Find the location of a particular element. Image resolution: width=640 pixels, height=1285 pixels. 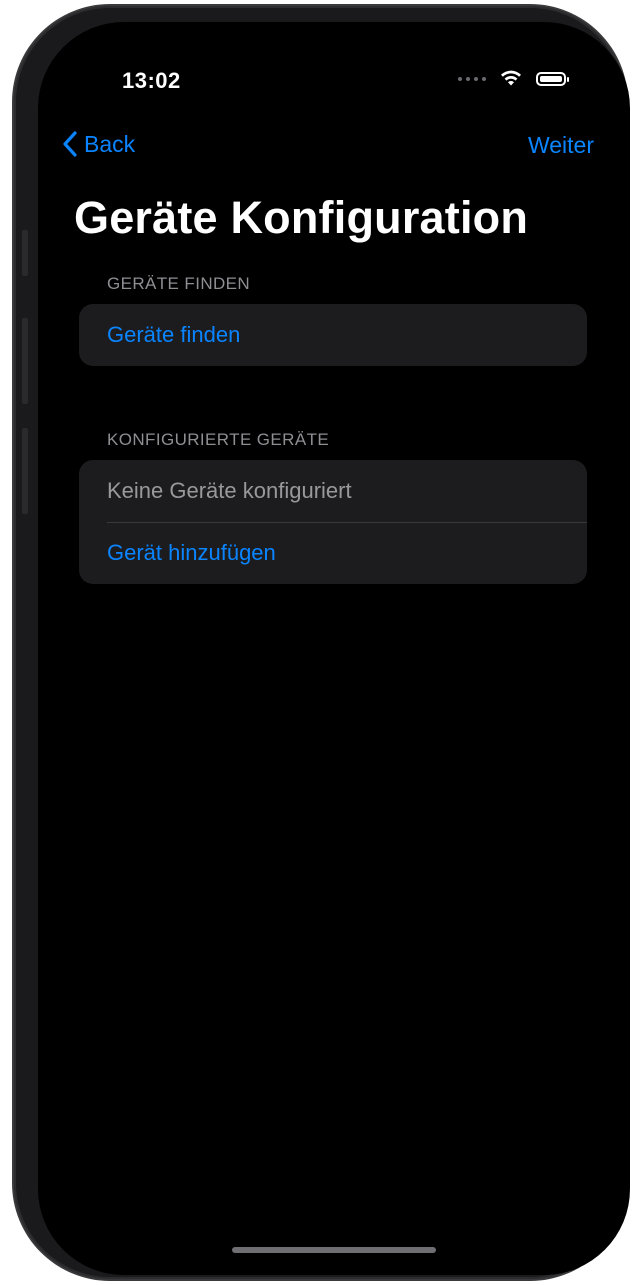

back-button: Back is located at coordinates (98, 144).